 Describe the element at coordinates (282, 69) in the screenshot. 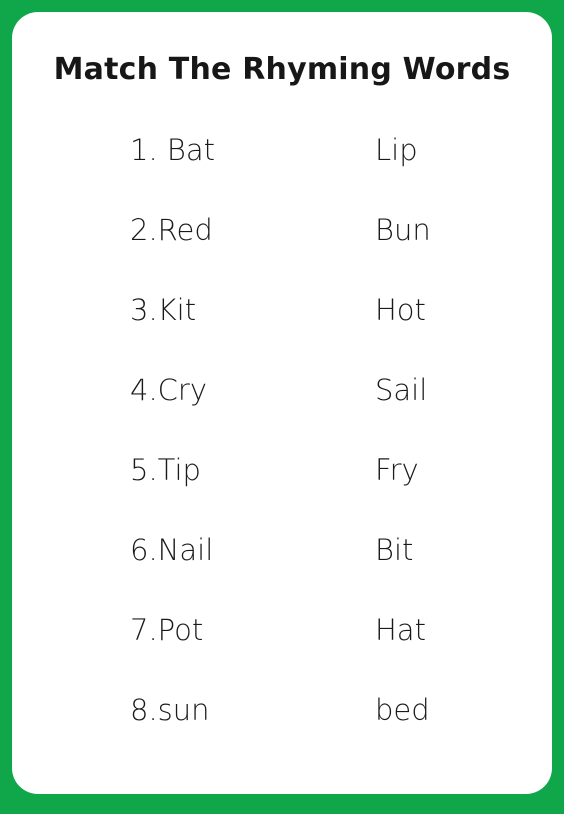

I see `page-title: Match The Rhyming Words` at that location.